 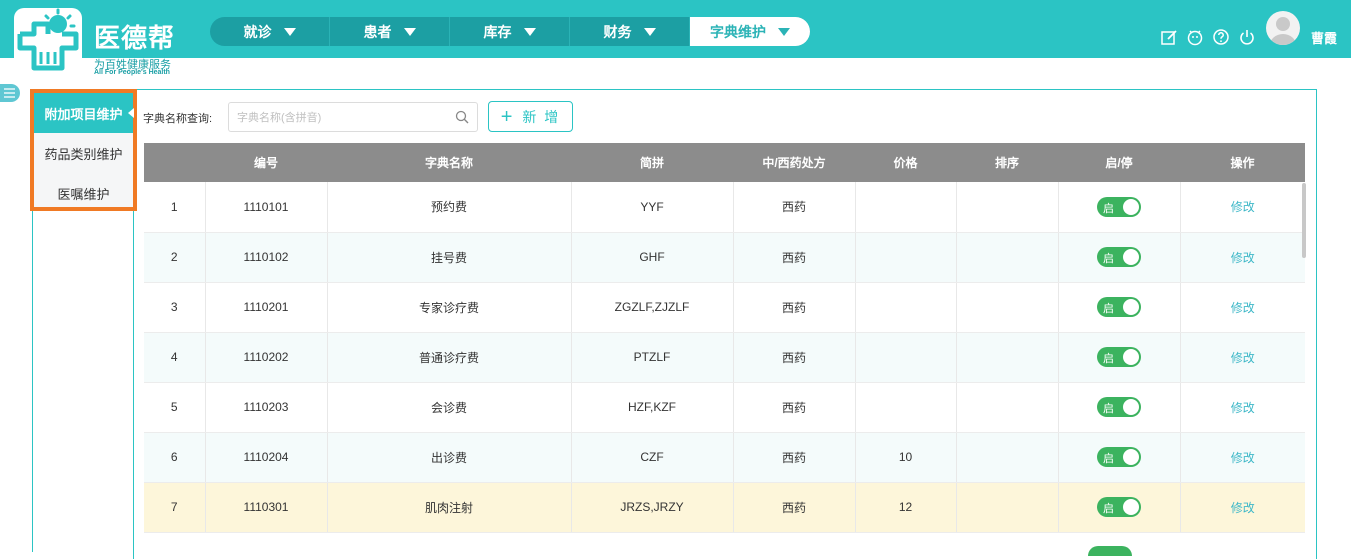 I want to click on search-input, so click(x=342, y=118).